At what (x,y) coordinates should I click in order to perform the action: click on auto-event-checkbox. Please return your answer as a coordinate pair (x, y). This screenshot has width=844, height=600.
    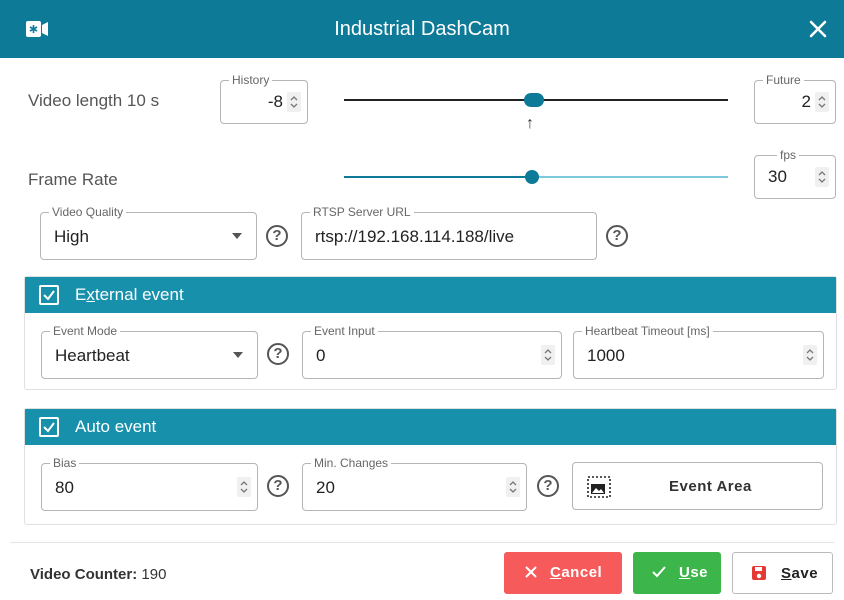
    Looking at the image, I should click on (49, 427).